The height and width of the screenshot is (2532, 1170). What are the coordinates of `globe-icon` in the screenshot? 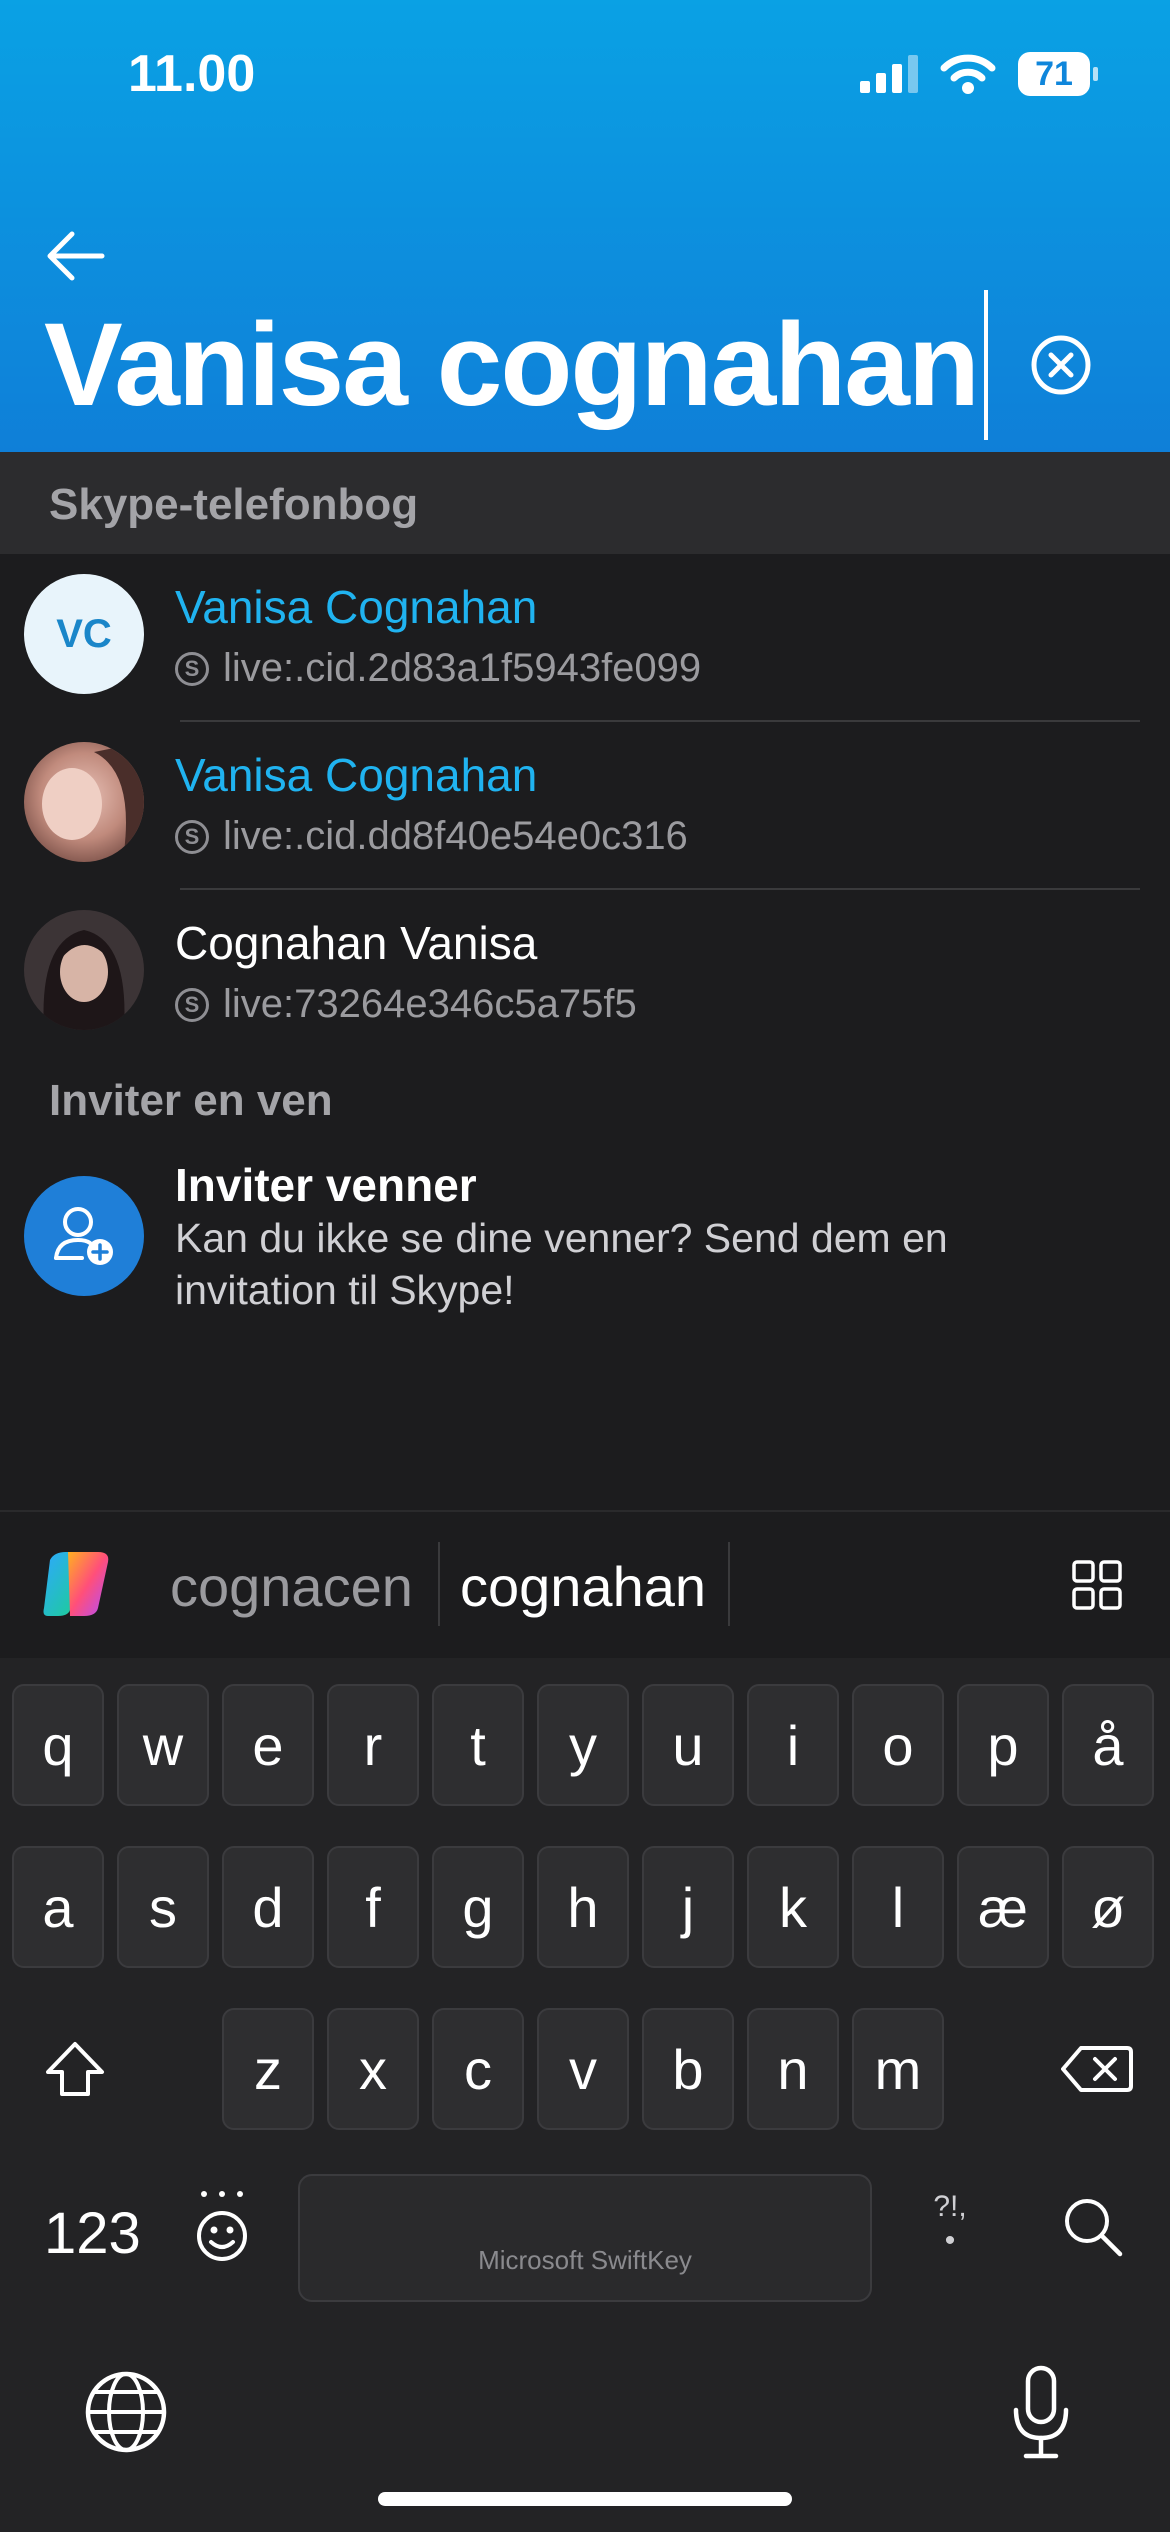 It's located at (126, 2412).